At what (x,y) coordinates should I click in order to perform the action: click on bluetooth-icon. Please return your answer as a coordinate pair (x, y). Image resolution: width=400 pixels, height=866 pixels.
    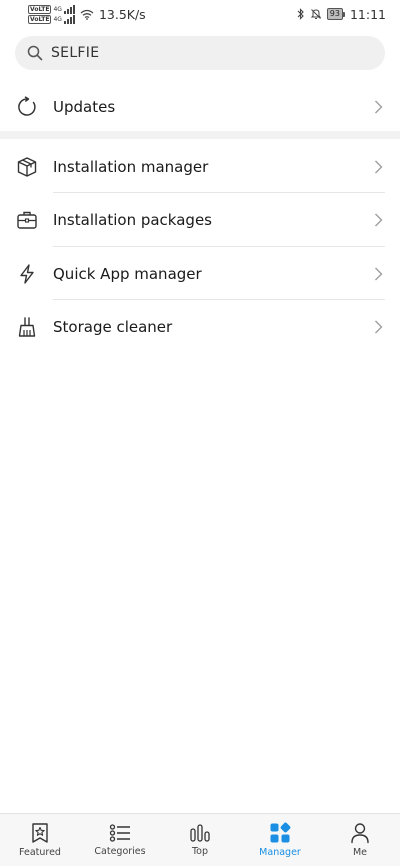
    Looking at the image, I should click on (300, 14).